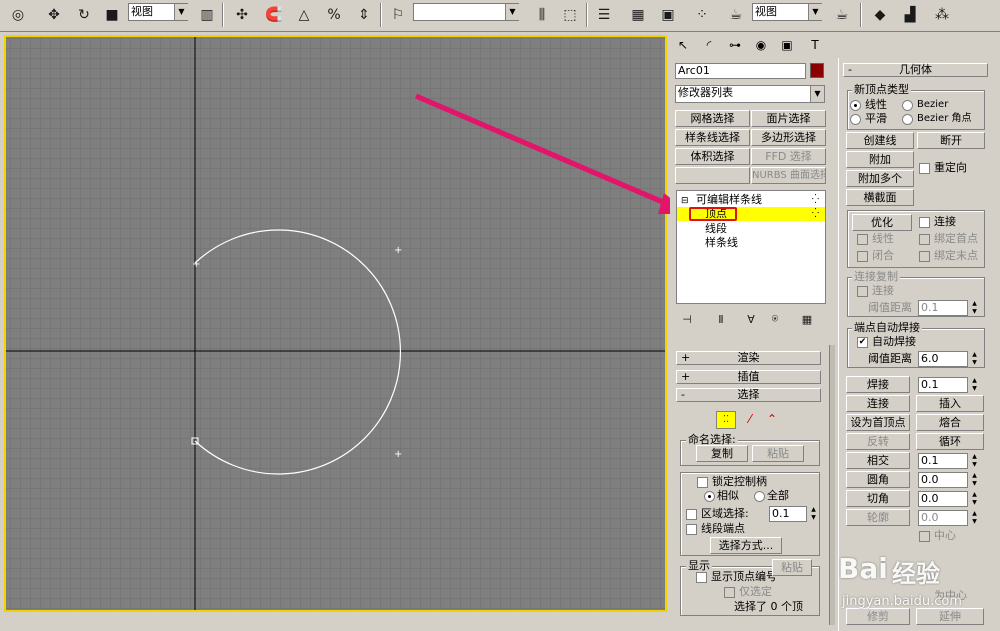 The width and height of the screenshot is (1000, 631). I want to click on weld-spinner: ▲ ▼, so click(974, 385).